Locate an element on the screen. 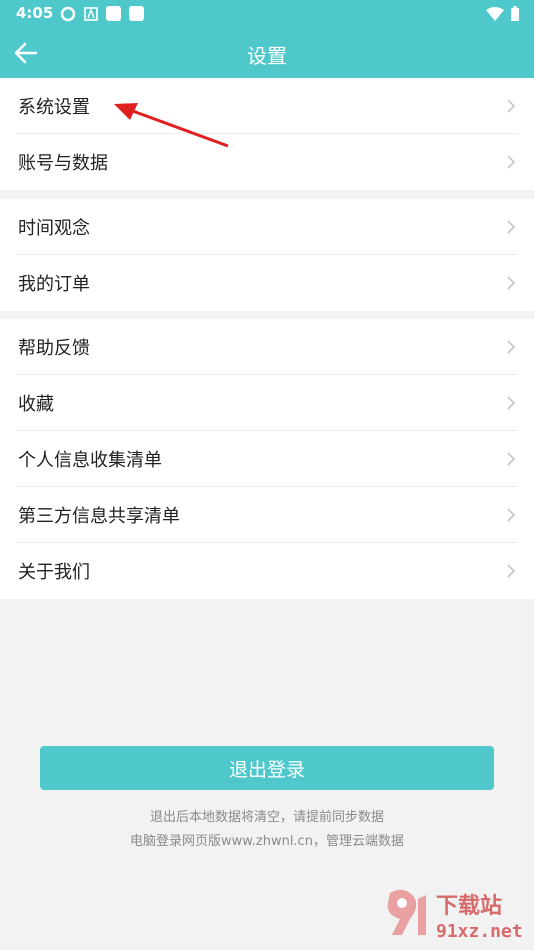  watermark-site: 91xz.net is located at coordinates (479, 931).